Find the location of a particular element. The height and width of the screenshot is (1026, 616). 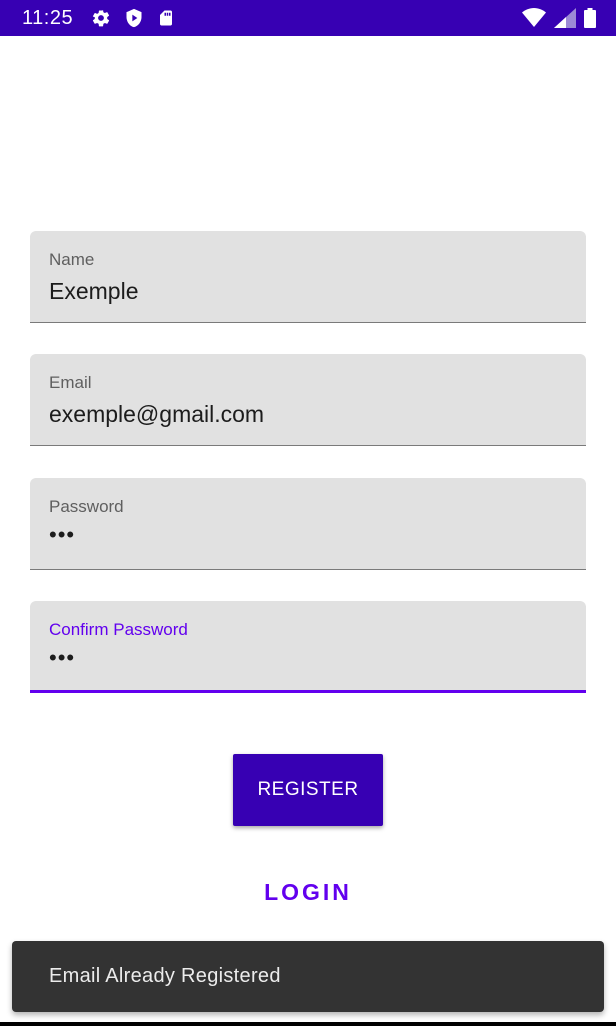

confirm-password-field-label: Confirm Password is located at coordinates (118, 629).